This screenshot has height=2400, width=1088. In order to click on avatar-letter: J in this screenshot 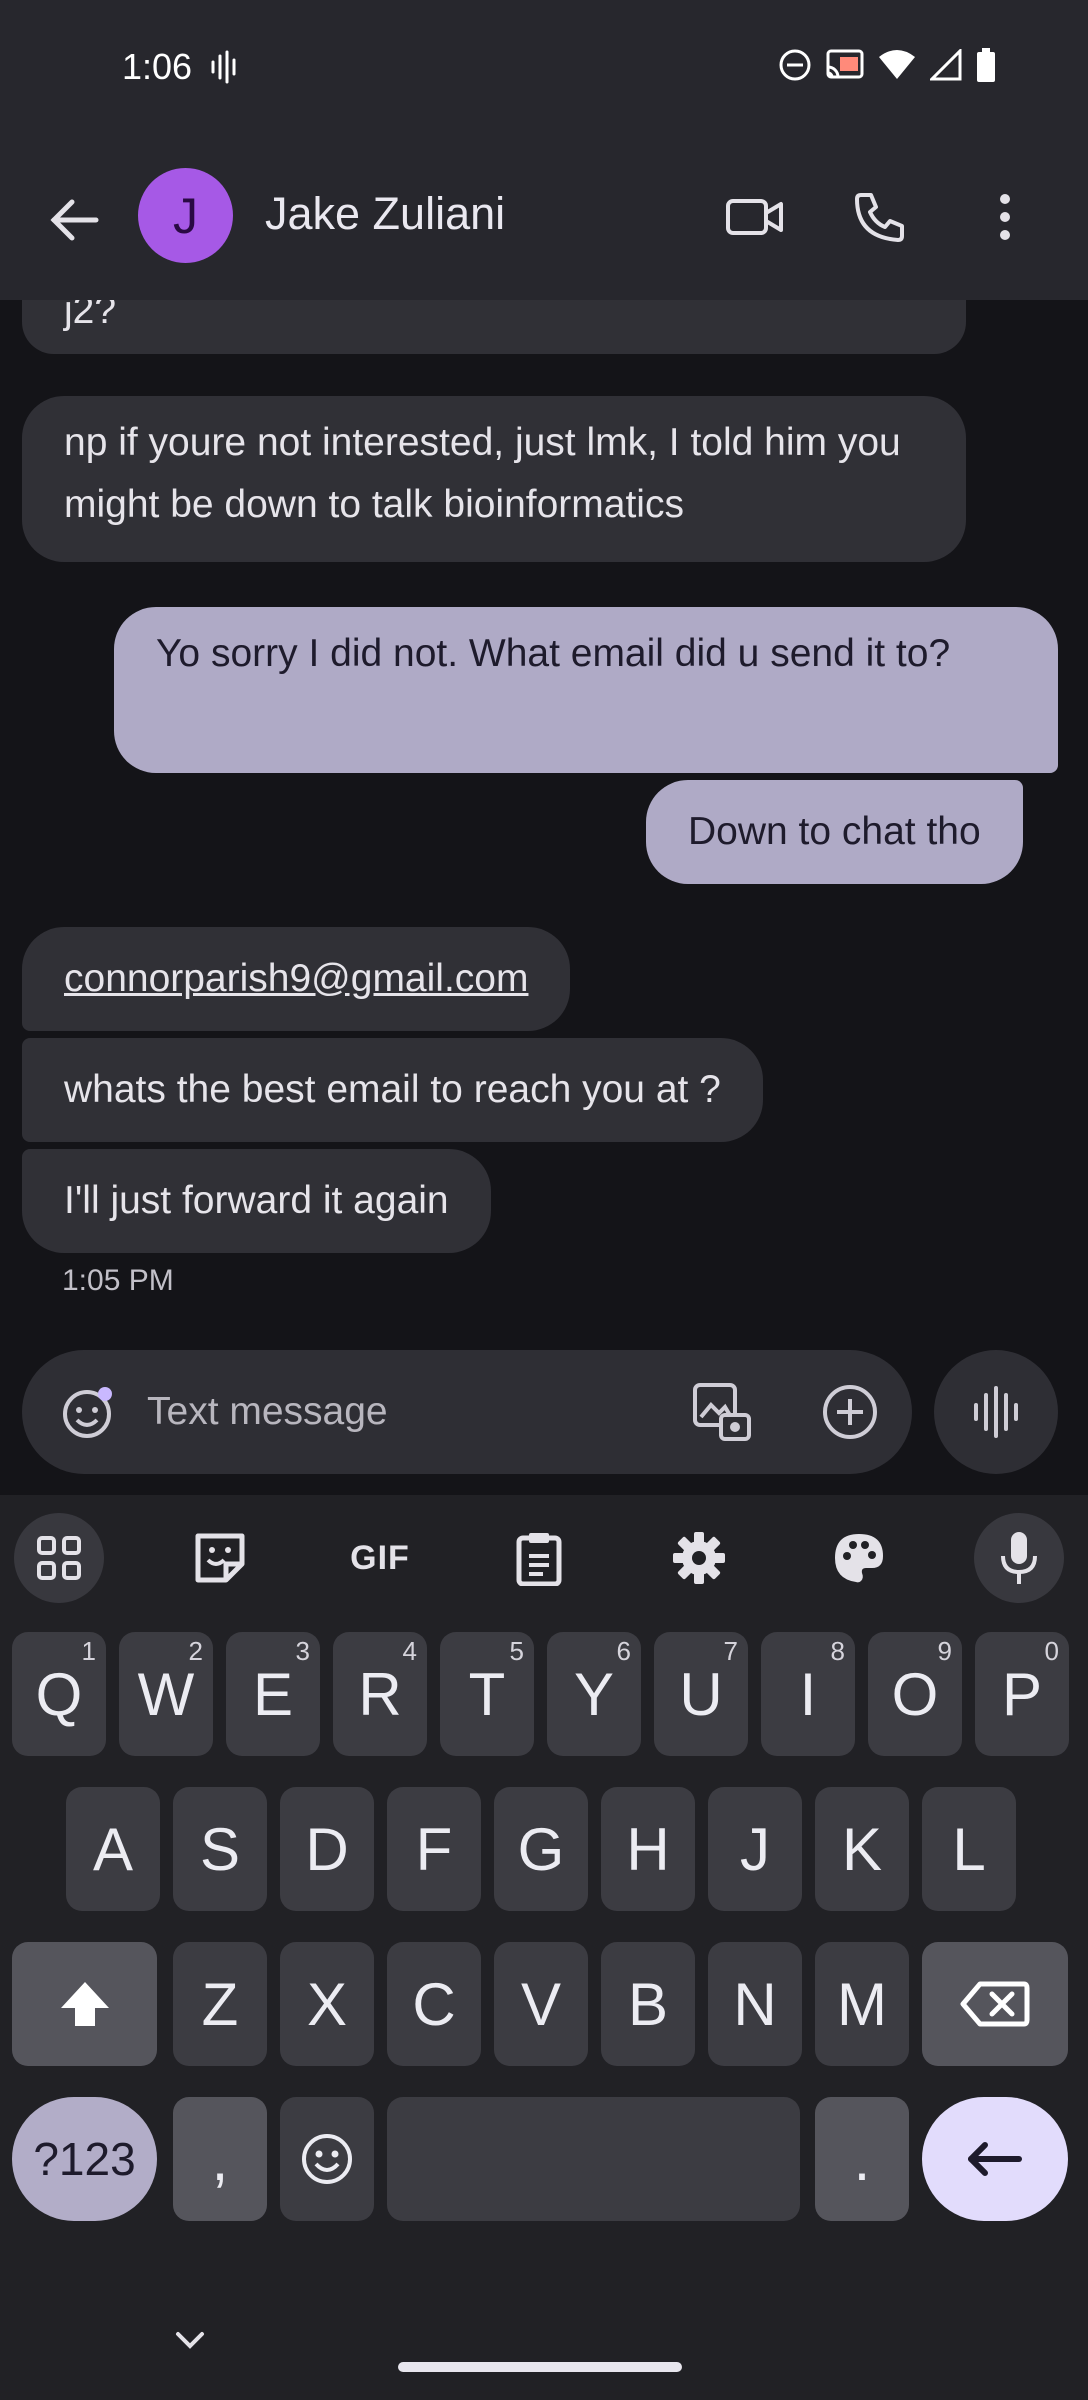, I will do `click(185, 215)`.